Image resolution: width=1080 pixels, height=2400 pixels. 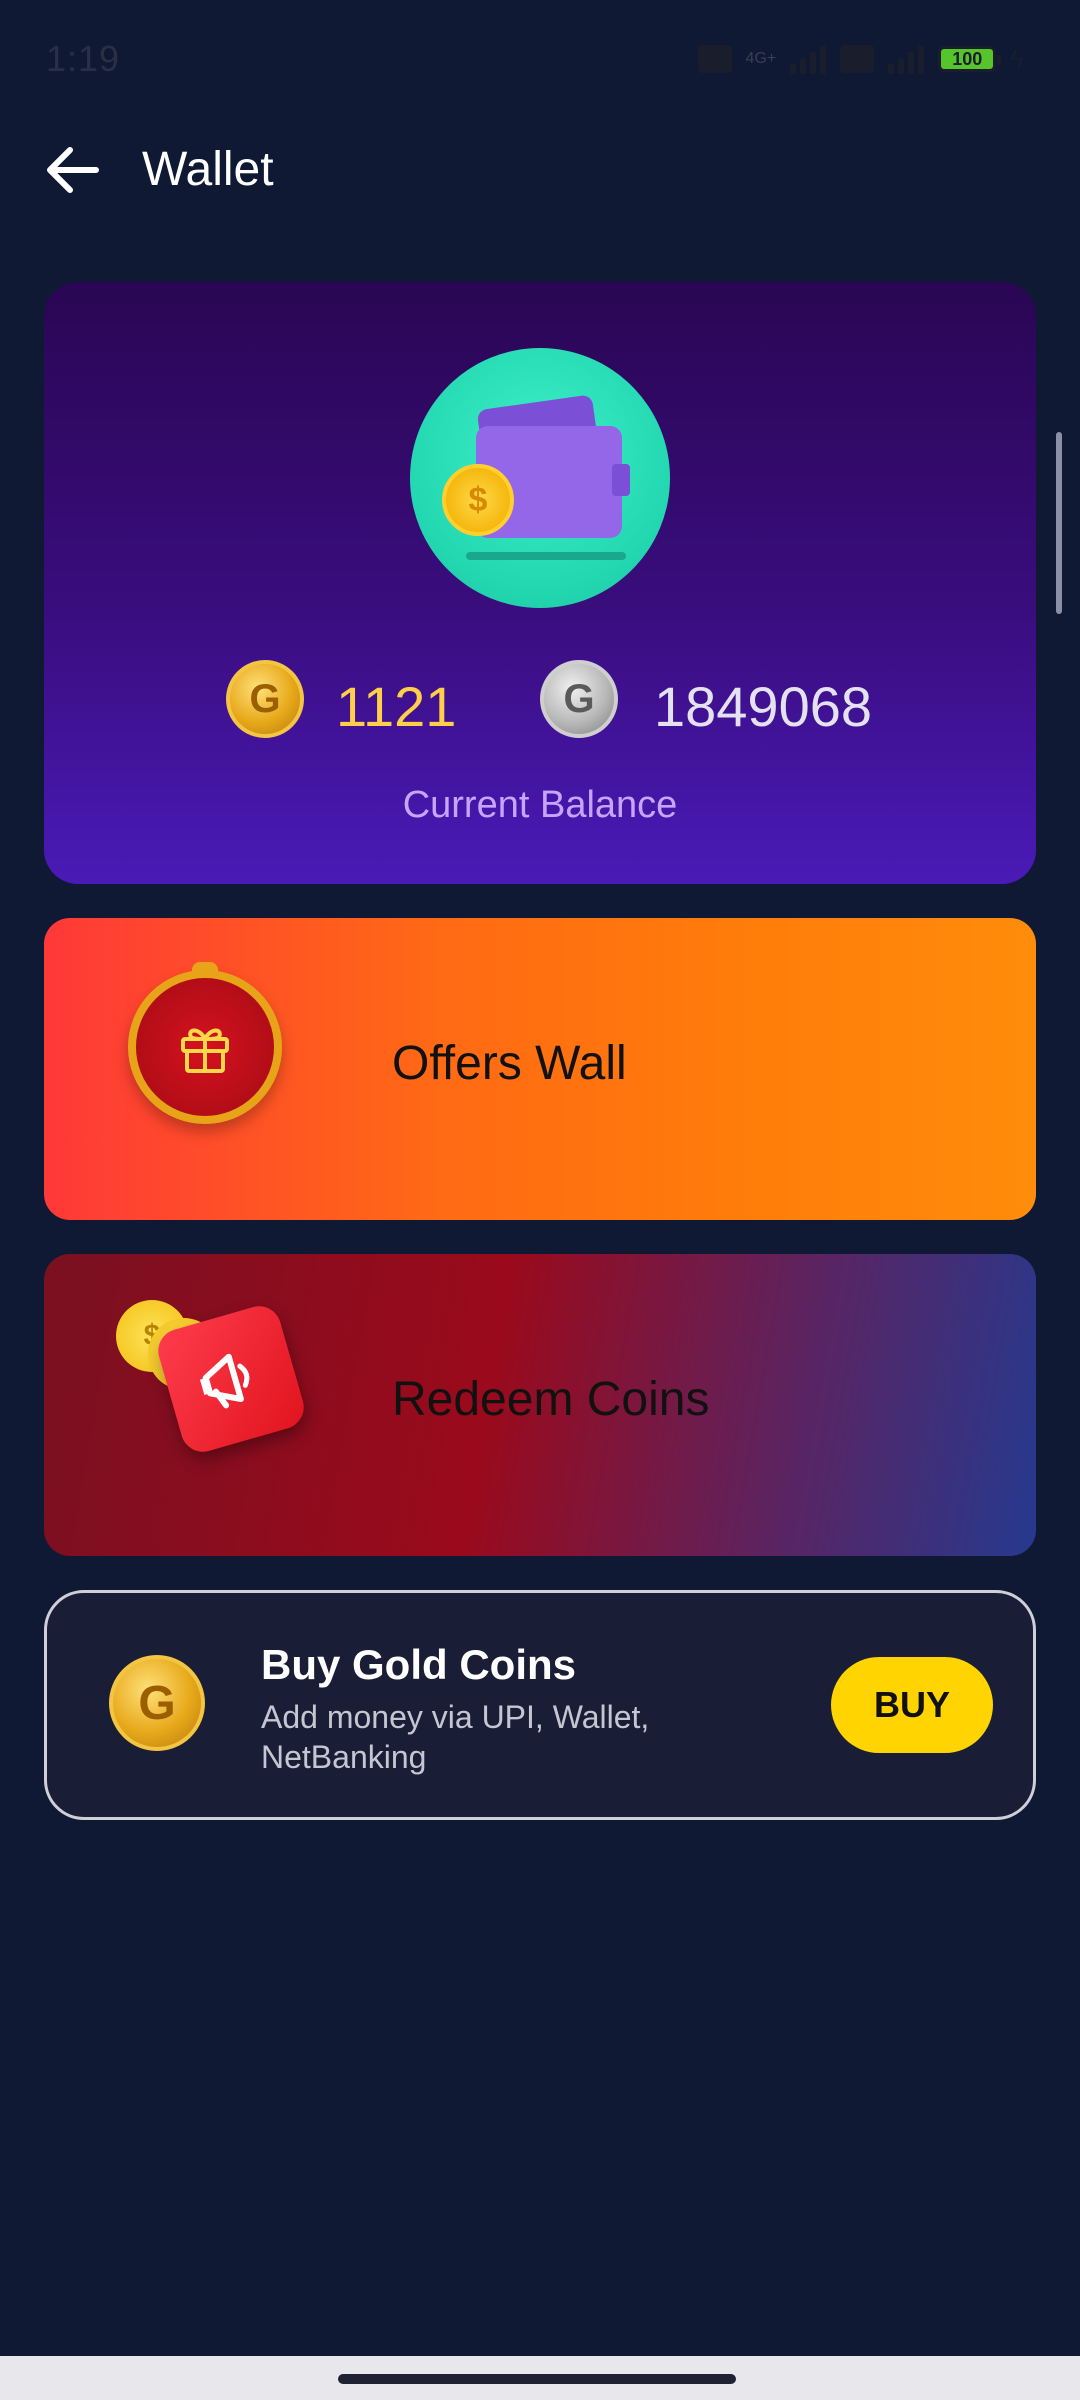 I want to click on home-indicator, so click(x=537, y=2379).